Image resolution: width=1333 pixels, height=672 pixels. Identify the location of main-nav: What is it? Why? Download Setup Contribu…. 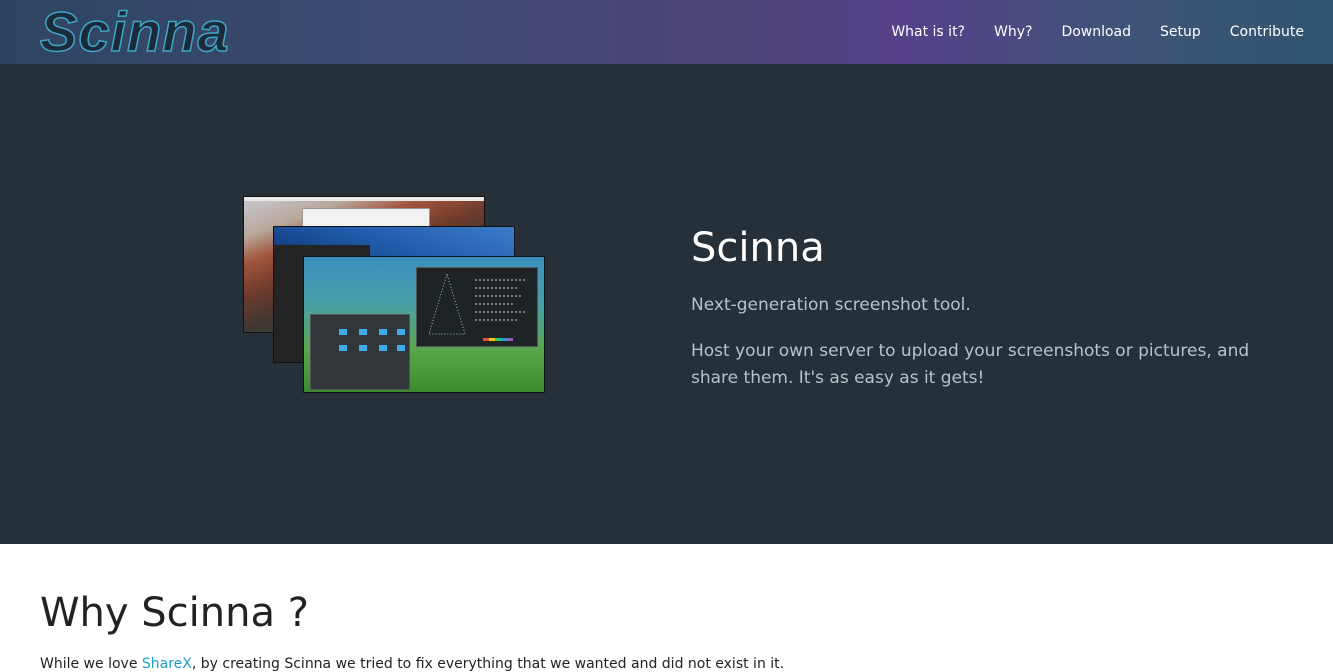
(1112, 32).